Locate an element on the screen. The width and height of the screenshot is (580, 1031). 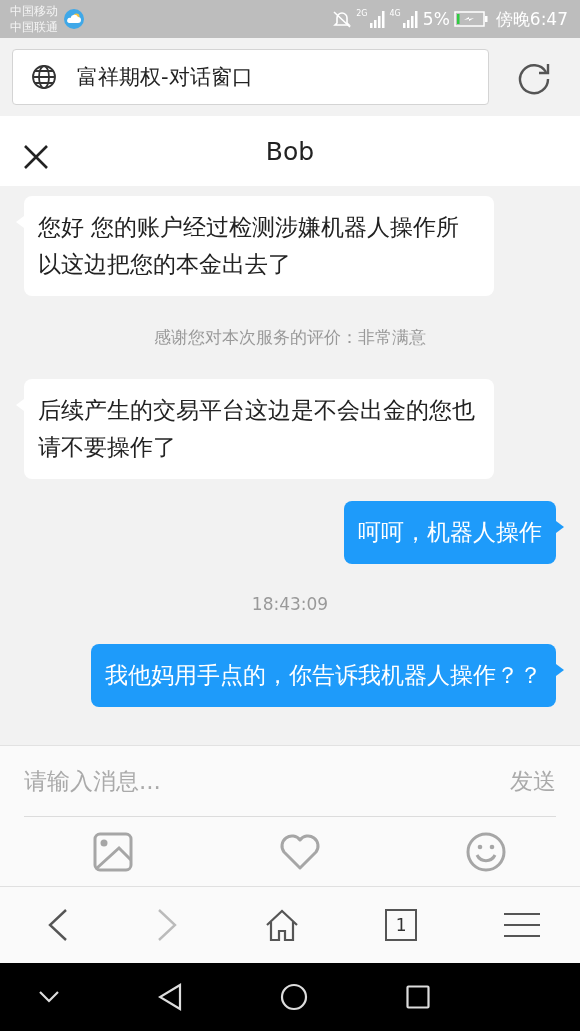
message-bubble: 我他妈用手点的，你告诉我机器人操作？？ is located at coordinates (323, 675).